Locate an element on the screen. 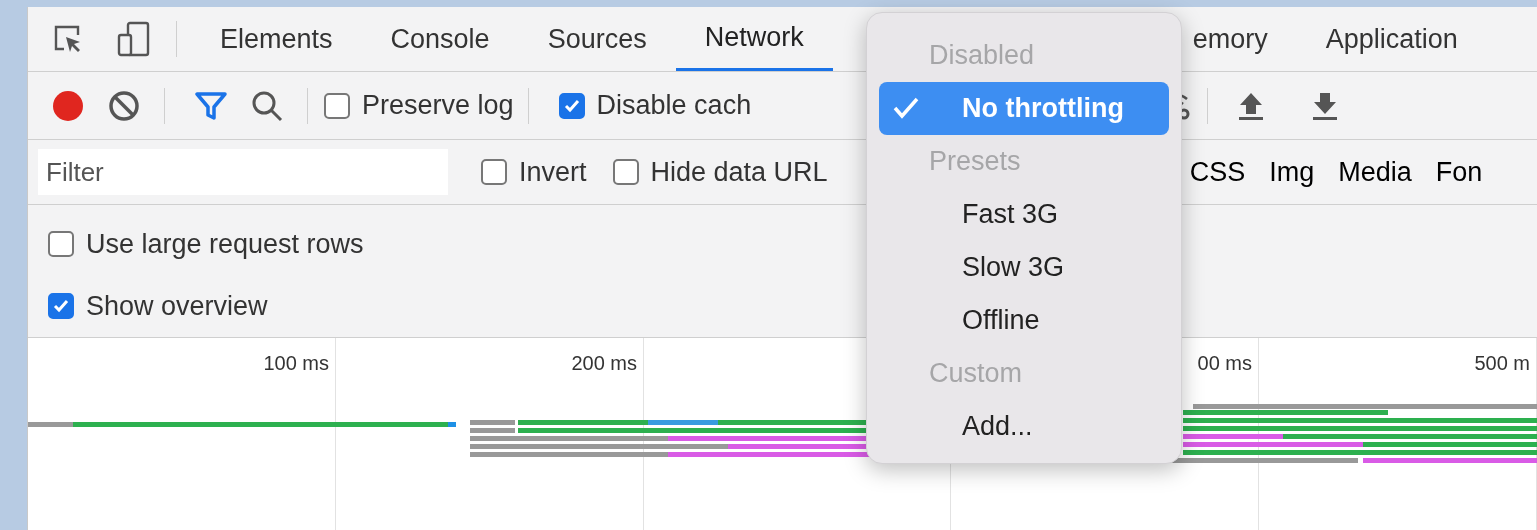 The width and height of the screenshot is (1537, 530). disable-cache-checkbox is located at coordinates (571, 105).